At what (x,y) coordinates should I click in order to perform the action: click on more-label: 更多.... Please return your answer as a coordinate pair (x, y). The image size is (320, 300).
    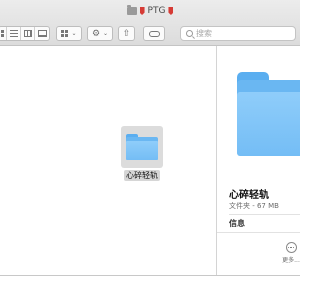
    Looking at the image, I should click on (291, 260).